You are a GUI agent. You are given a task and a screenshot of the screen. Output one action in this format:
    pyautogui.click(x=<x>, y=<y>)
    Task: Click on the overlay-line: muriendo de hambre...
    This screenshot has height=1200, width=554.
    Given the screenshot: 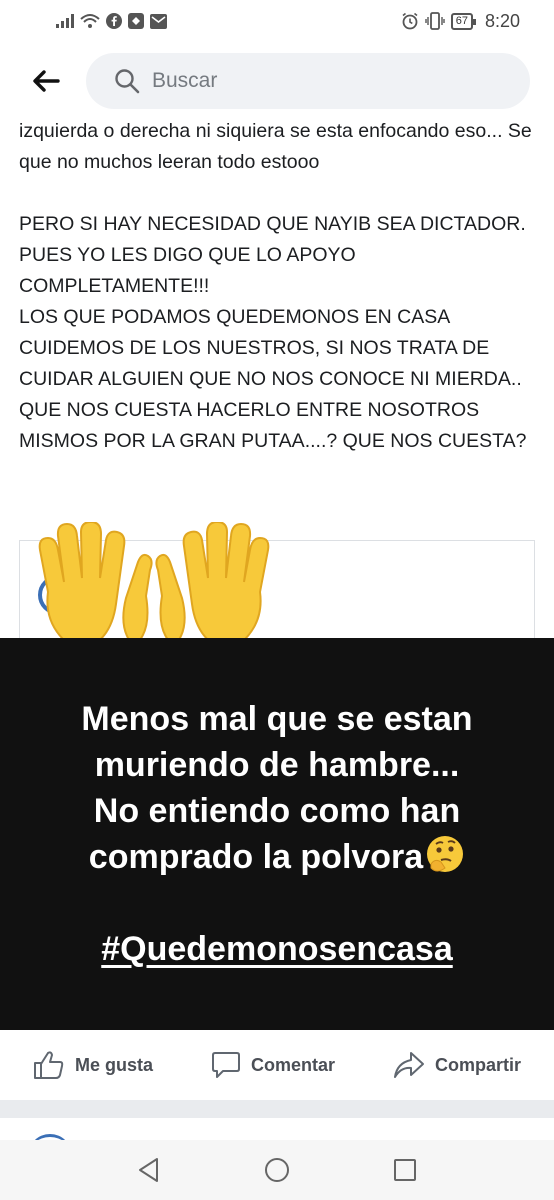 What is the action you would take?
    pyautogui.click(x=277, y=765)
    